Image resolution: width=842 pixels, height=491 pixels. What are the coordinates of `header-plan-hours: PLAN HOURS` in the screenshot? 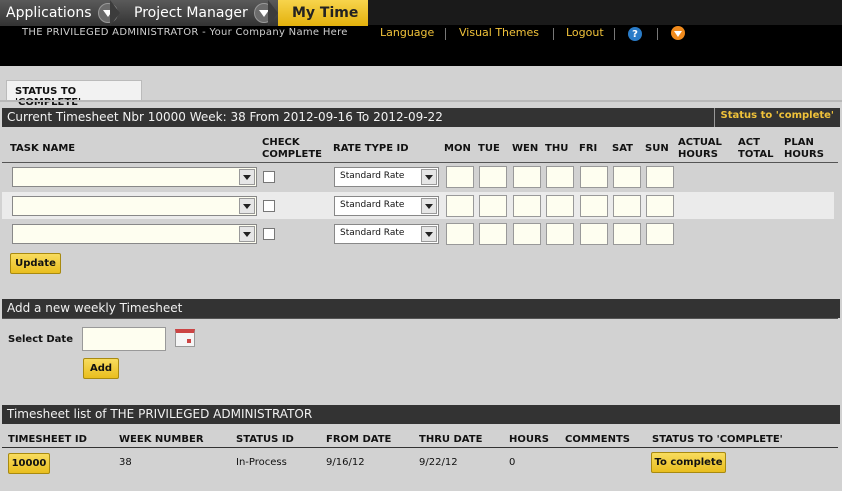 It's located at (804, 149).